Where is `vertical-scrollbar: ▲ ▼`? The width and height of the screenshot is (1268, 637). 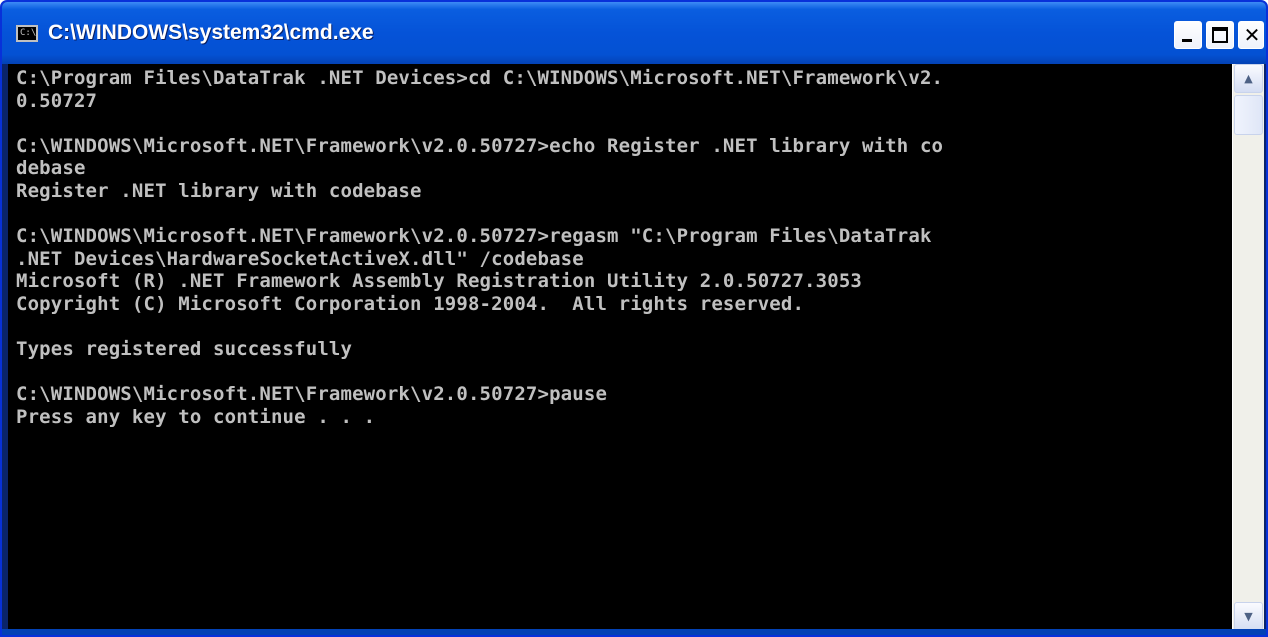
vertical-scrollbar: ▲ ▼ is located at coordinates (1248, 348).